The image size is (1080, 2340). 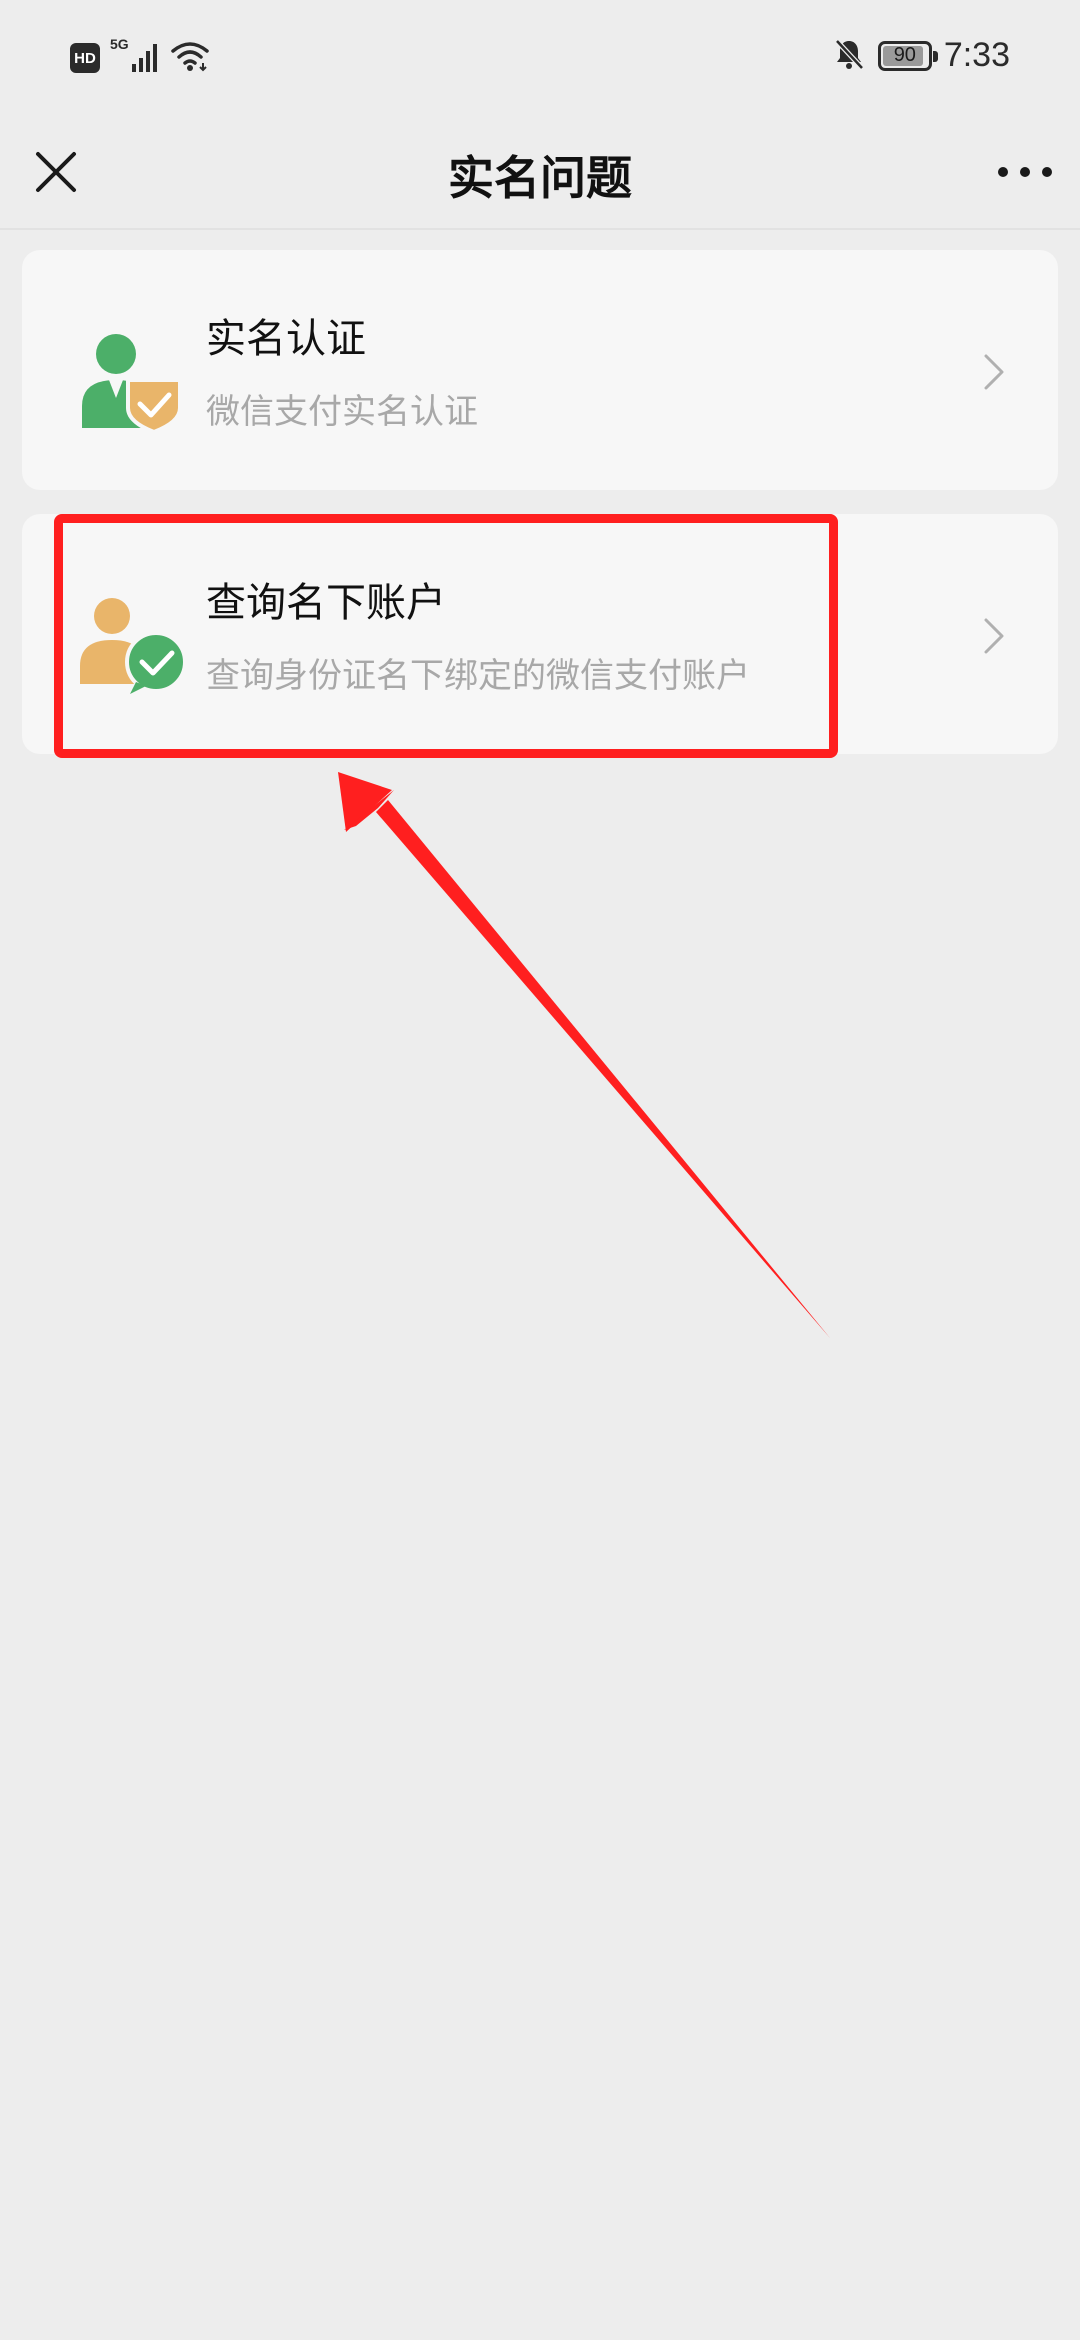 I want to click on user-shield-icon, so click(x=132, y=381).